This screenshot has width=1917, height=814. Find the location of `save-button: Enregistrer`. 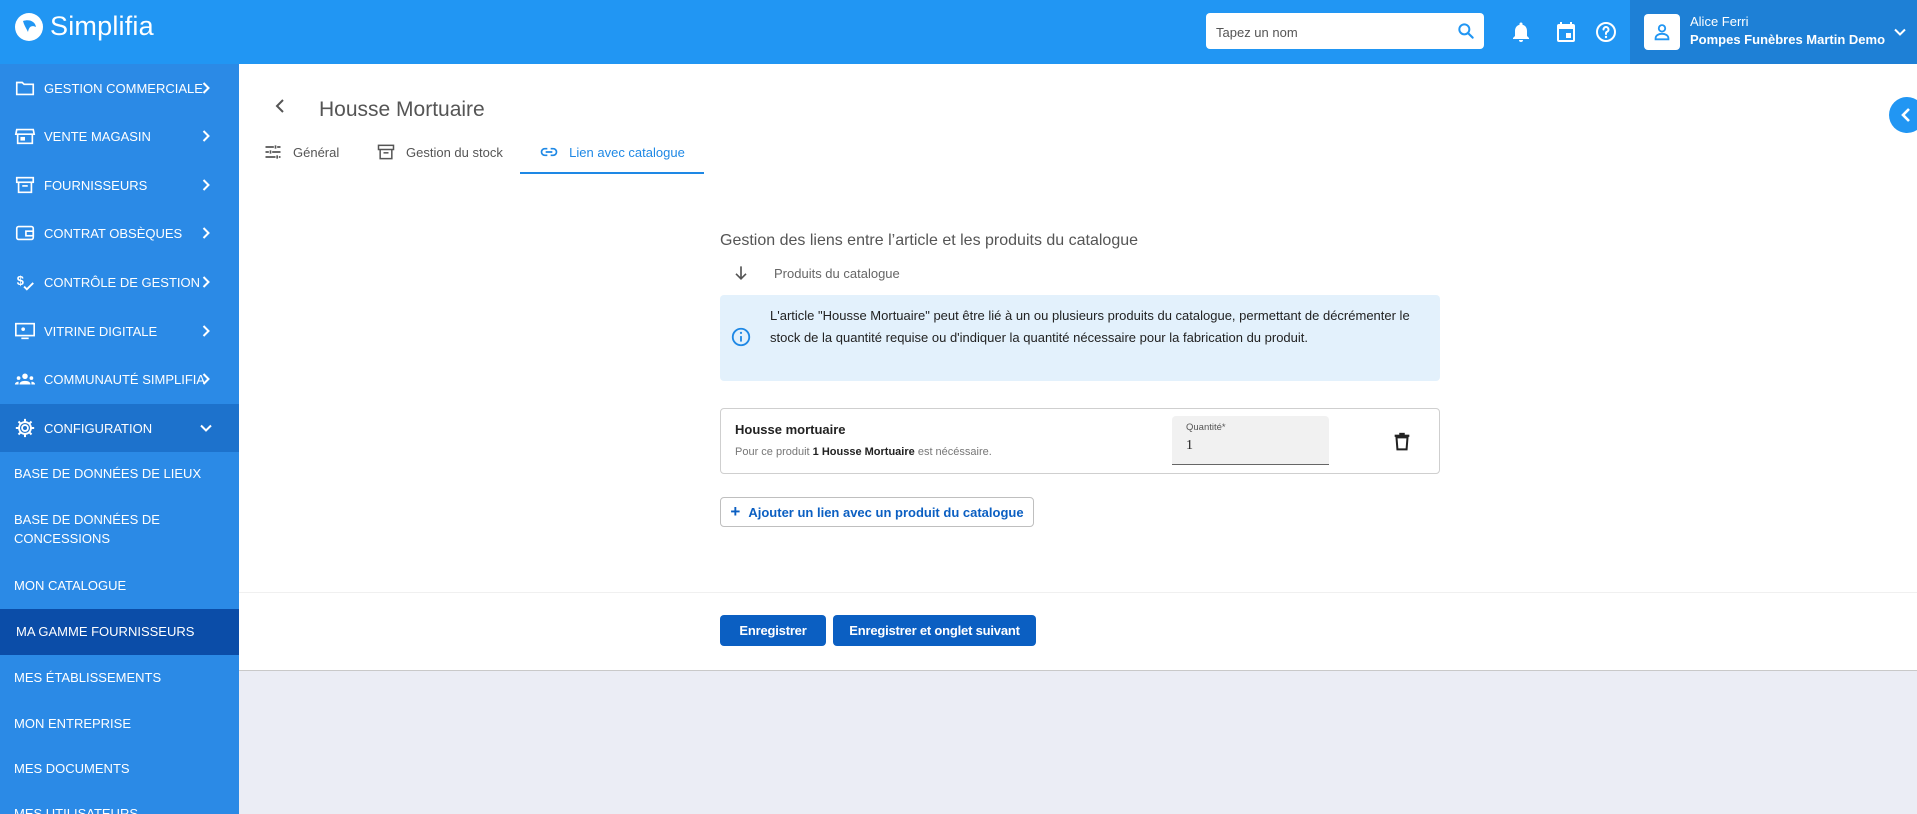

save-button: Enregistrer is located at coordinates (773, 630).